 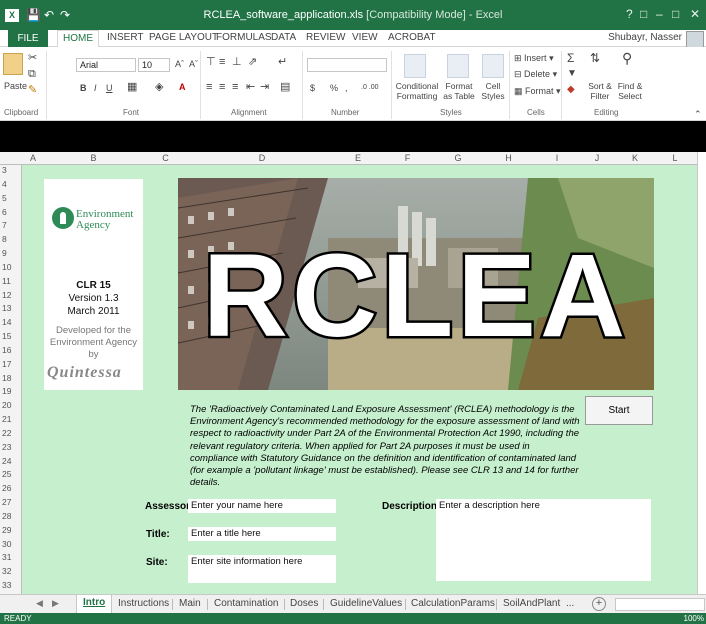 I want to click on sheet-tab-contamination: Contamination, so click(x=246, y=603).